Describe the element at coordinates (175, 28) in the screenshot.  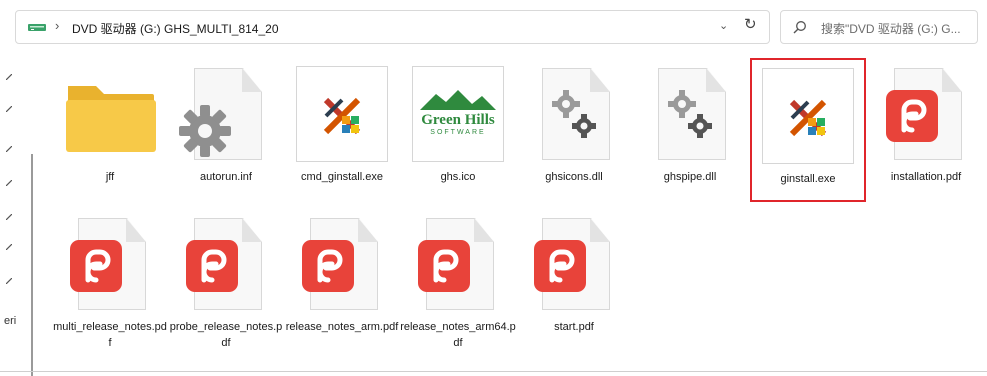
I see `breadcrumb-path: DVD 驱动器 (G:) GHS_MULTI_814_20` at that location.